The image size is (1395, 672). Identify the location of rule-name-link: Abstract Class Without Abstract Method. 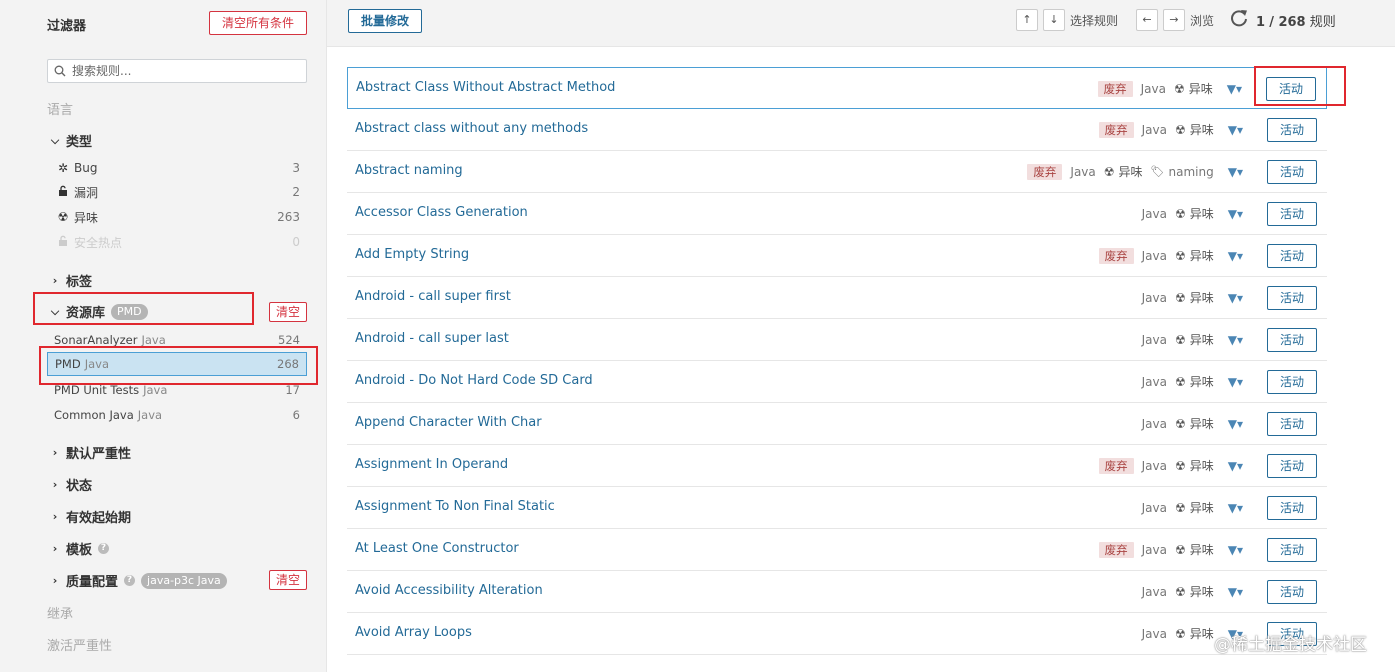
(485, 87).